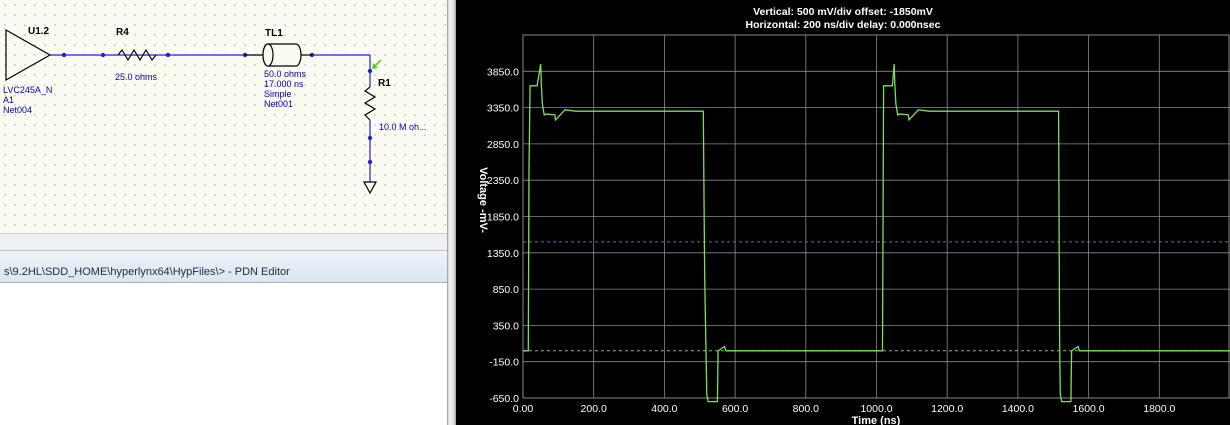 The width and height of the screenshot is (1230, 425). What do you see at coordinates (377, 64) in the screenshot?
I see `probe-arrow-icon` at bounding box center [377, 64].